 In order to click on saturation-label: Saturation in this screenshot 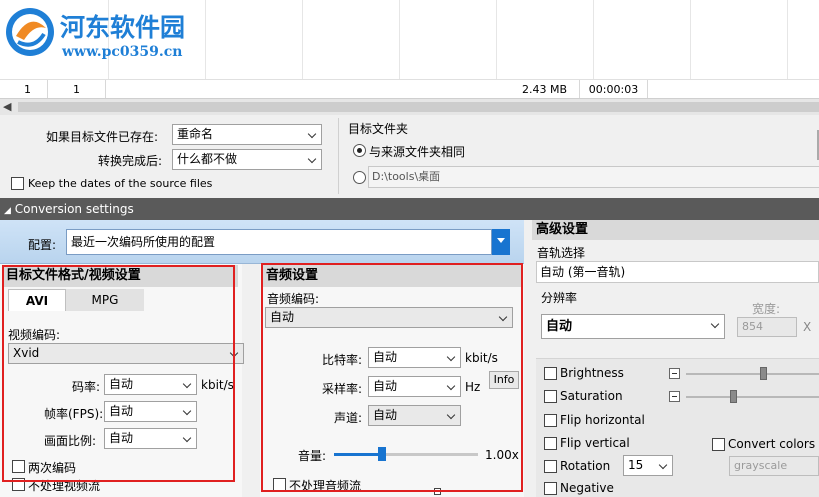, I will do `click(591, 396)`.